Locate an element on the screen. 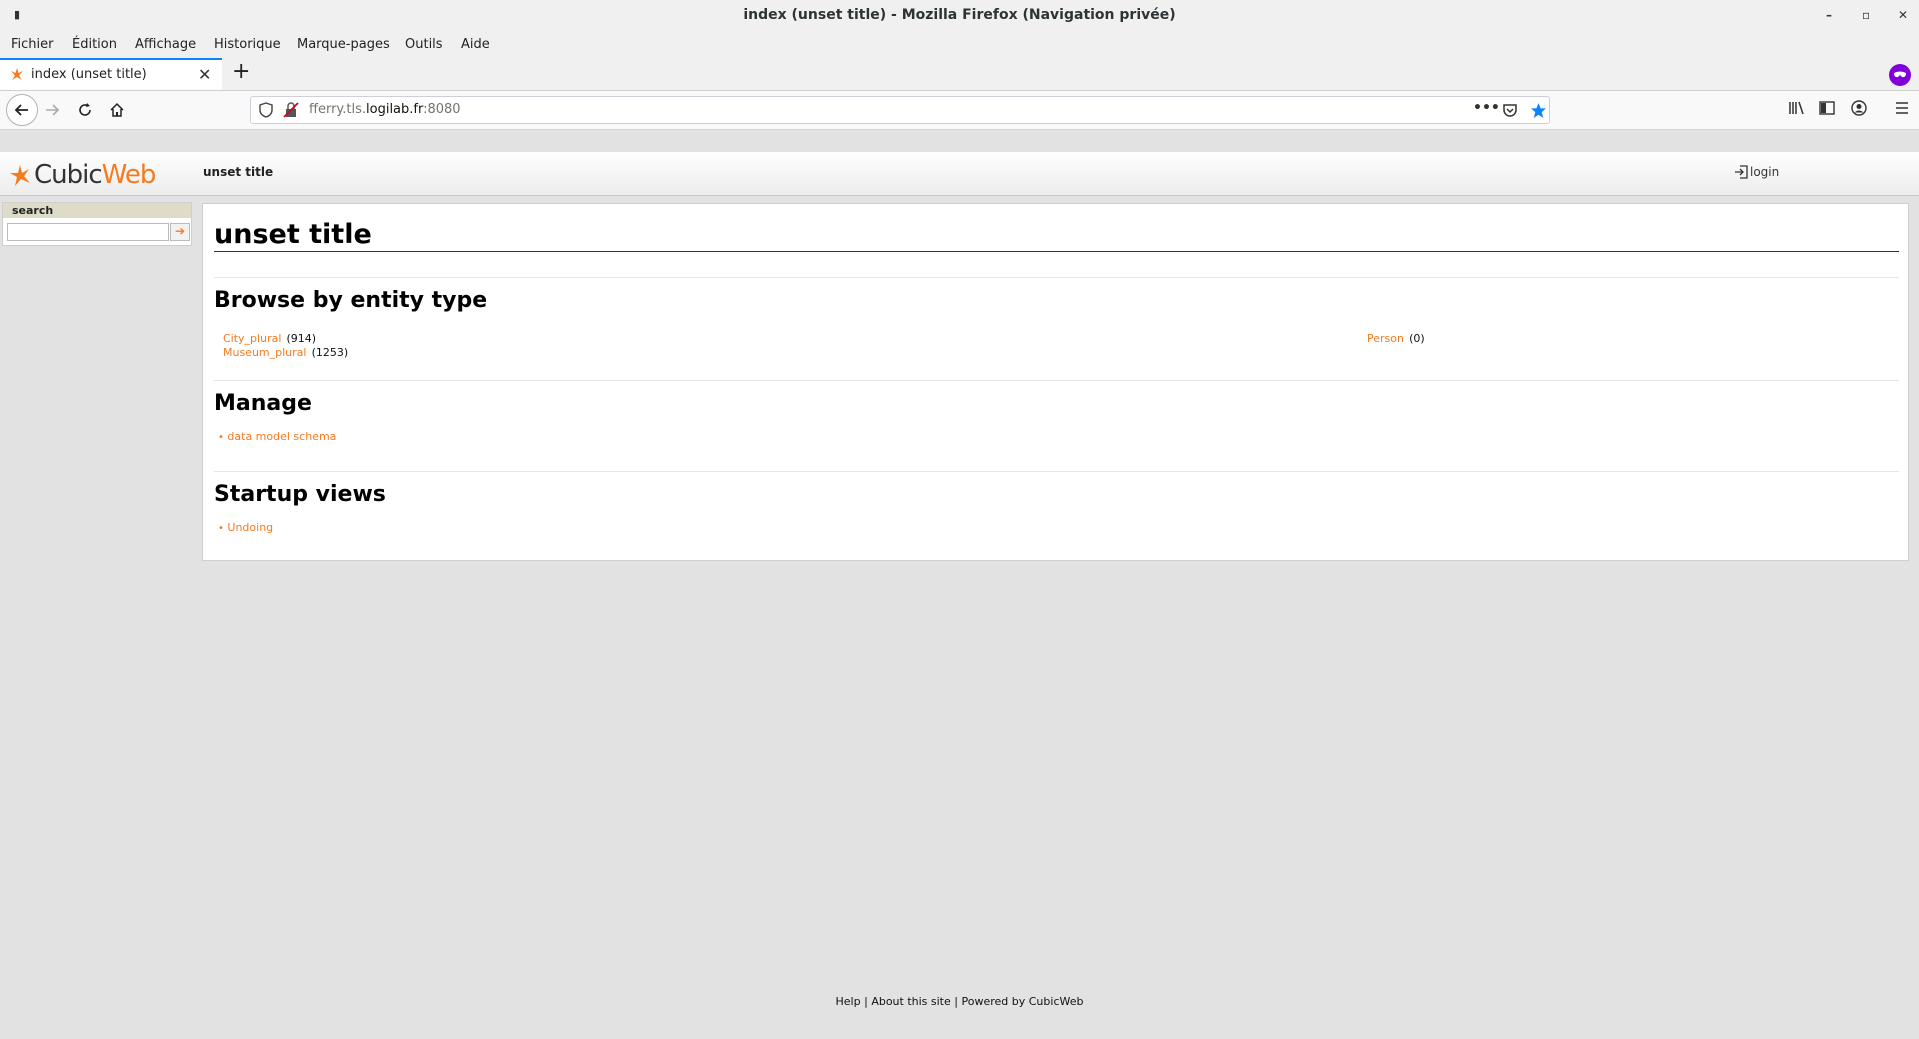 The width and height of the screenshot is (1919, 1039). footer-about-link: About this site is located at coordinates (910, 1001).